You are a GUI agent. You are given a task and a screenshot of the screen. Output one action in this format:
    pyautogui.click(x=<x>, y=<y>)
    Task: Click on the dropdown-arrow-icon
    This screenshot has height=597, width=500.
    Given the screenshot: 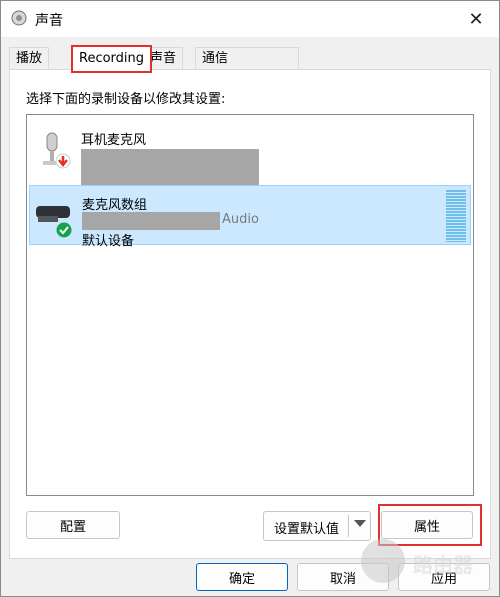 What is the action you would take?
    pyautogui.click(x=360, y=523)
    